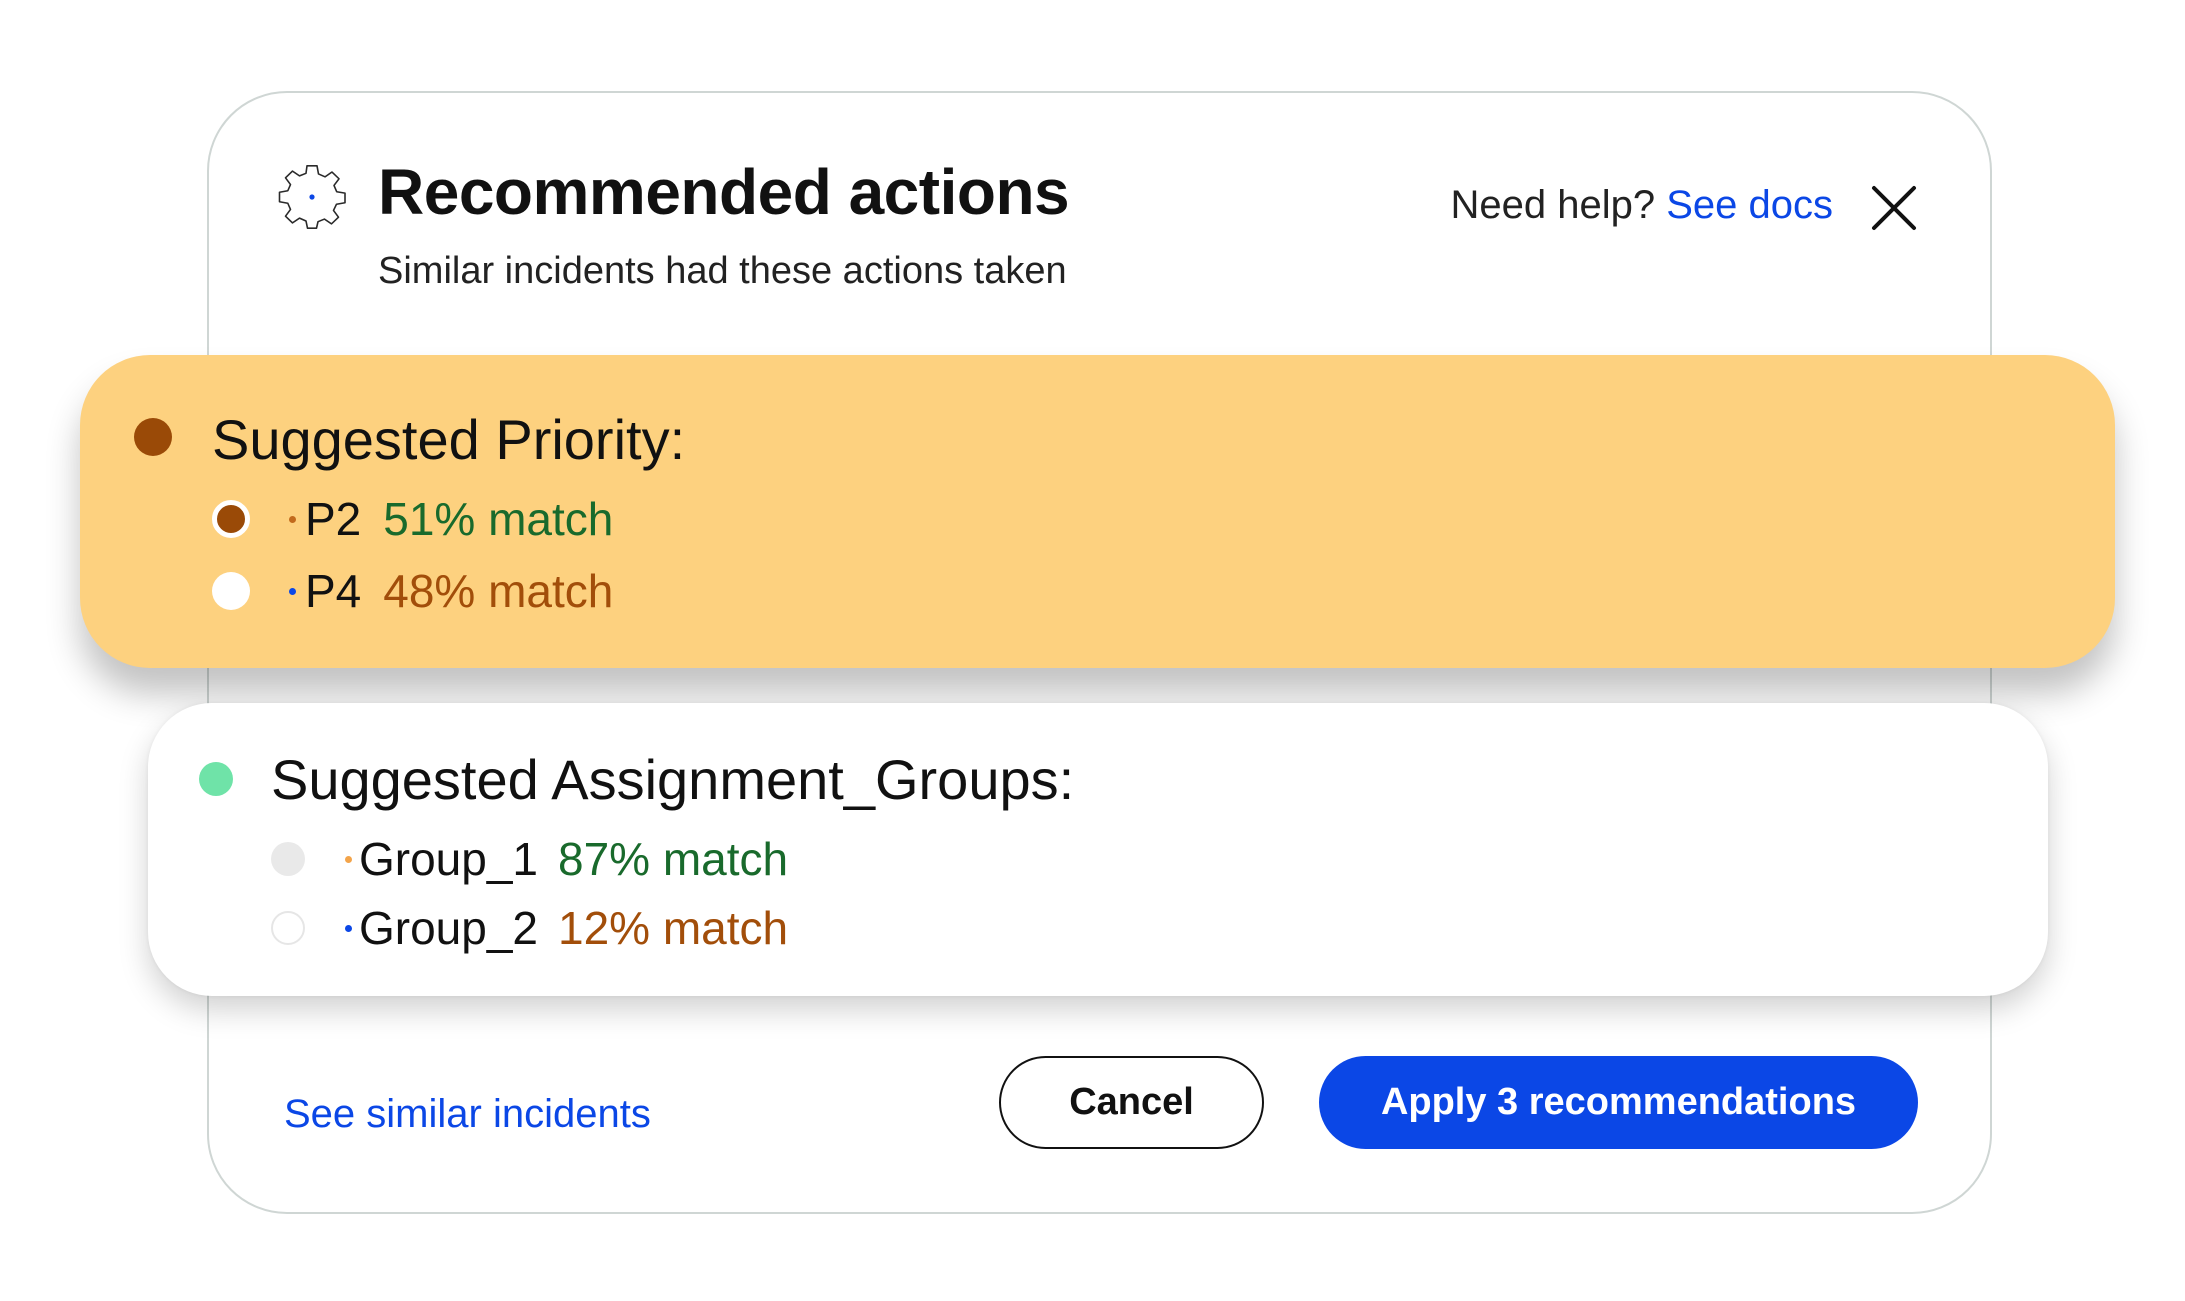 This screenshot has width=2185, height=1301. Describe the element at coordinates (312, 197) in the screenshot. I see `gear-icon` at that location.